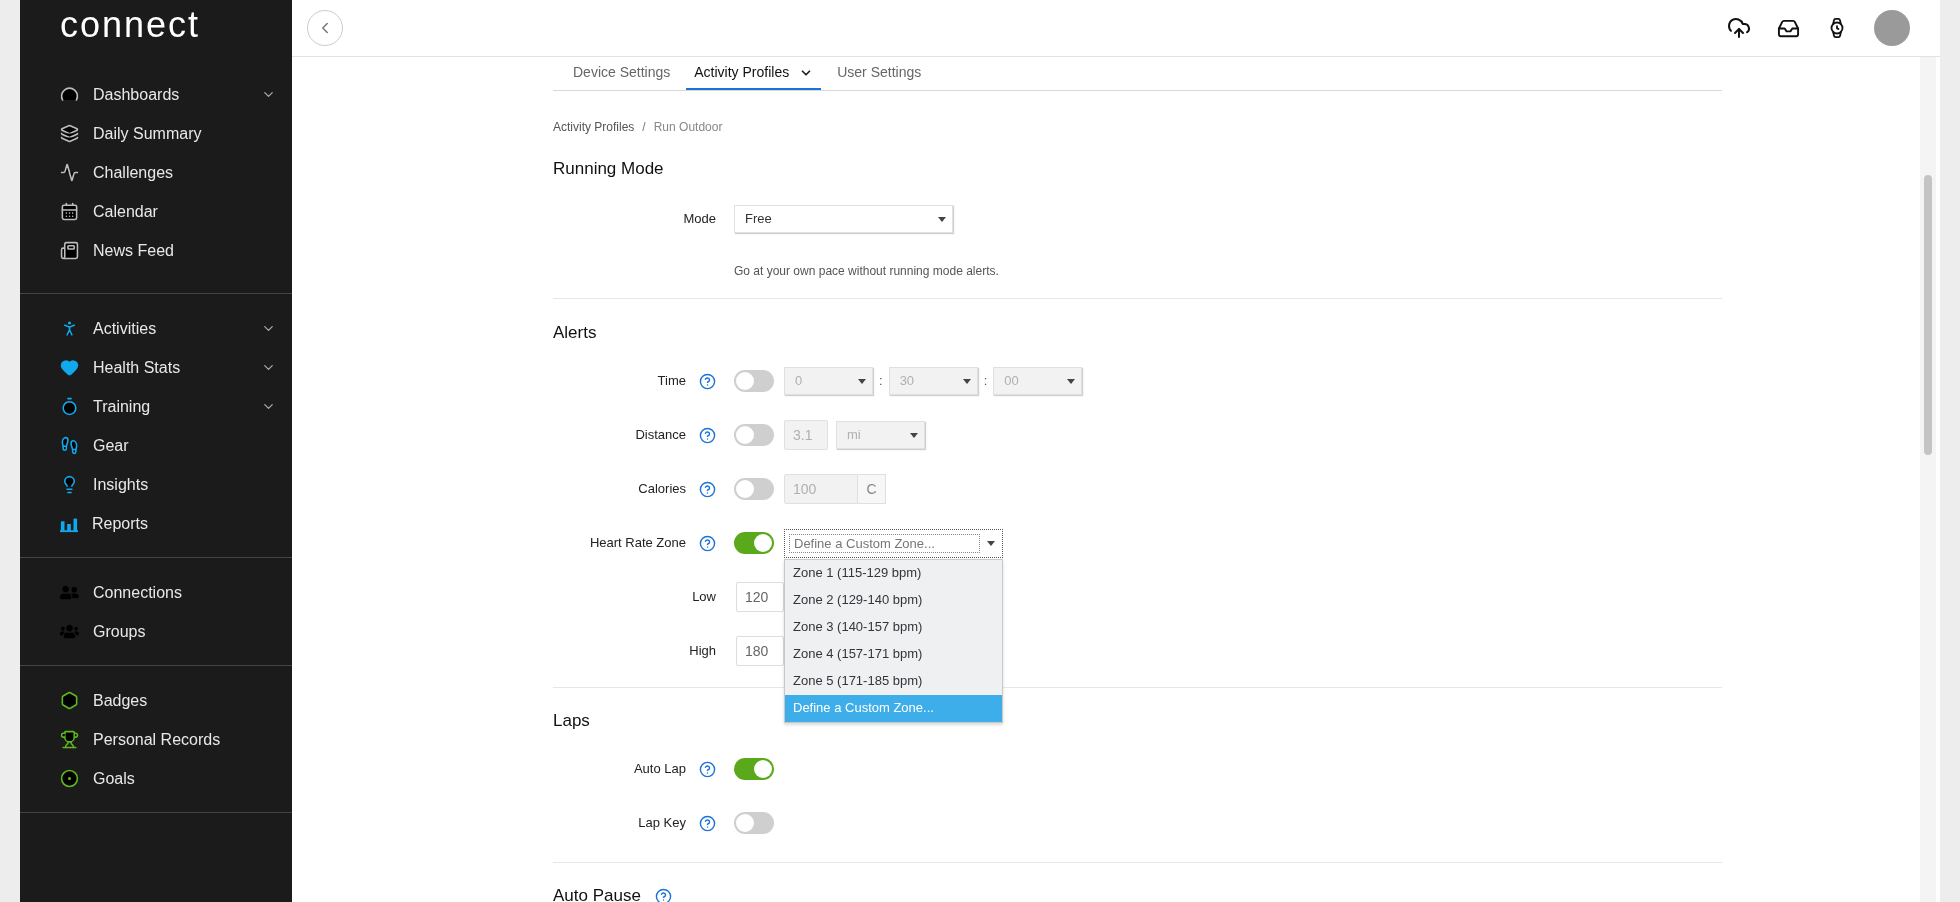  What do you see at coordinates (69, 133) in the screenshot?
I see `layers-icon` at bounding box center [69, 133].